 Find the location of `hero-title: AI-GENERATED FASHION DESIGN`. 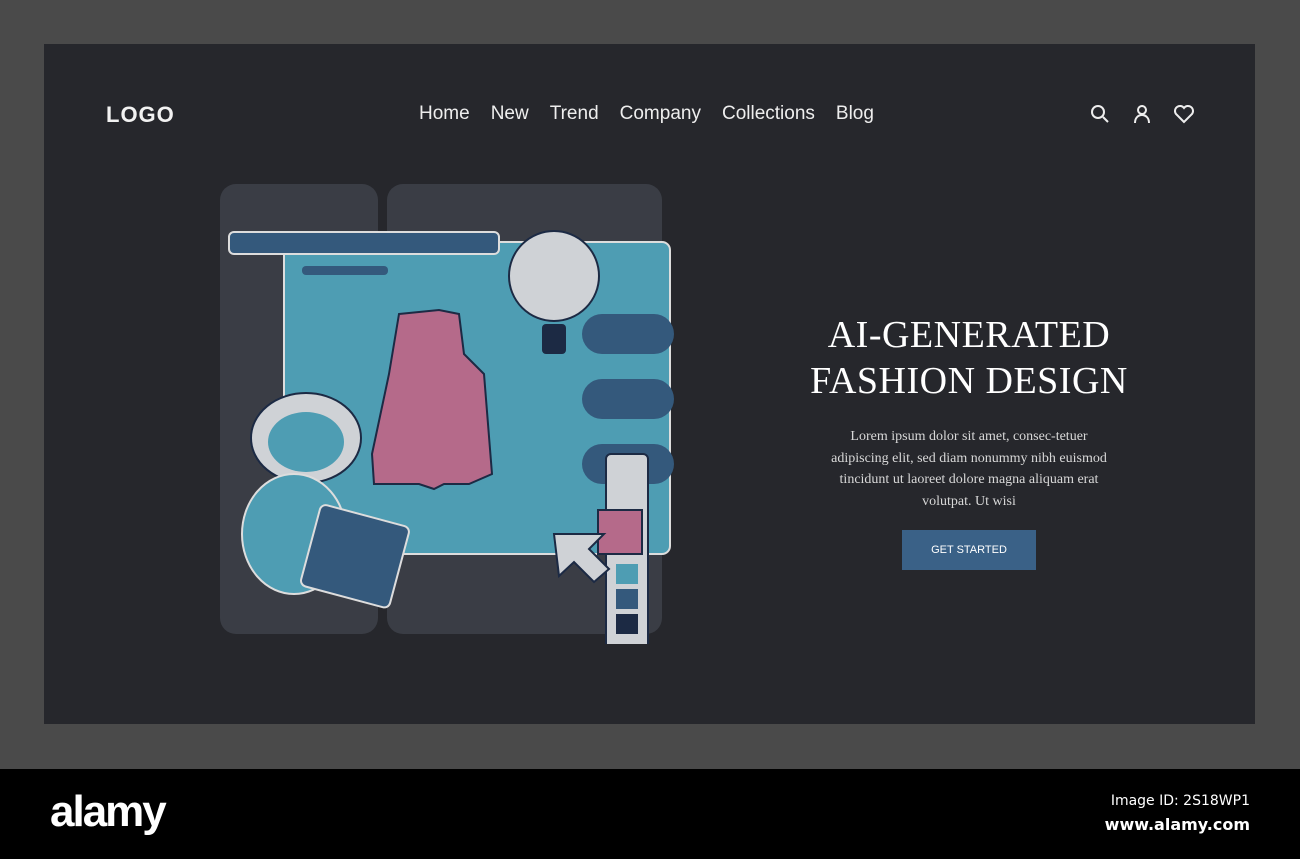

hero-title: AI-GENERATED FASHION DESIGN is located at coordinates (969, 358).